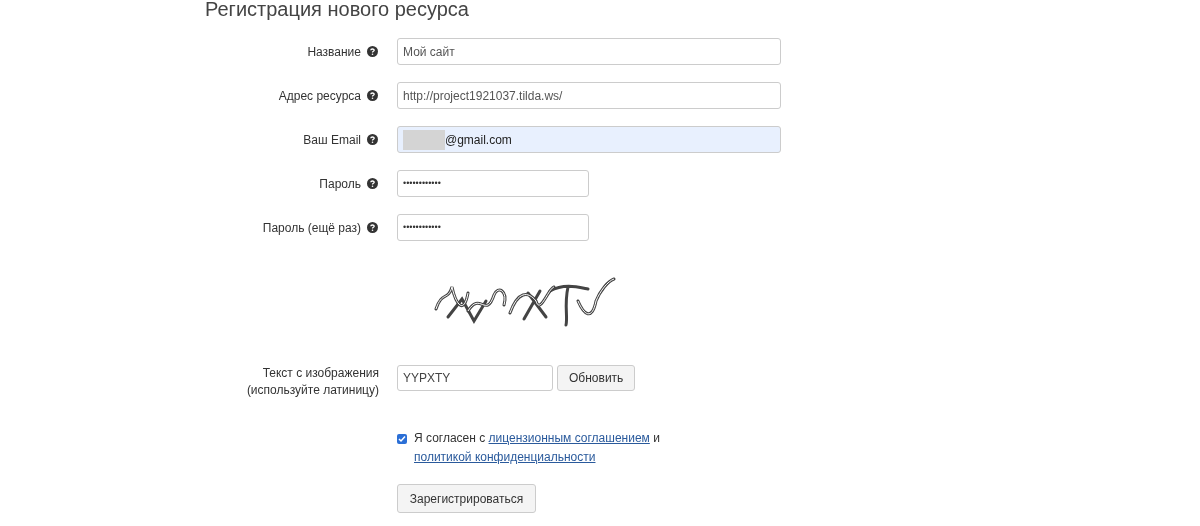  What do you see at coordinates (319, 96) in the screenshot?
I see `field-label: Адрес ресурса` at bounding box center [319, 96].